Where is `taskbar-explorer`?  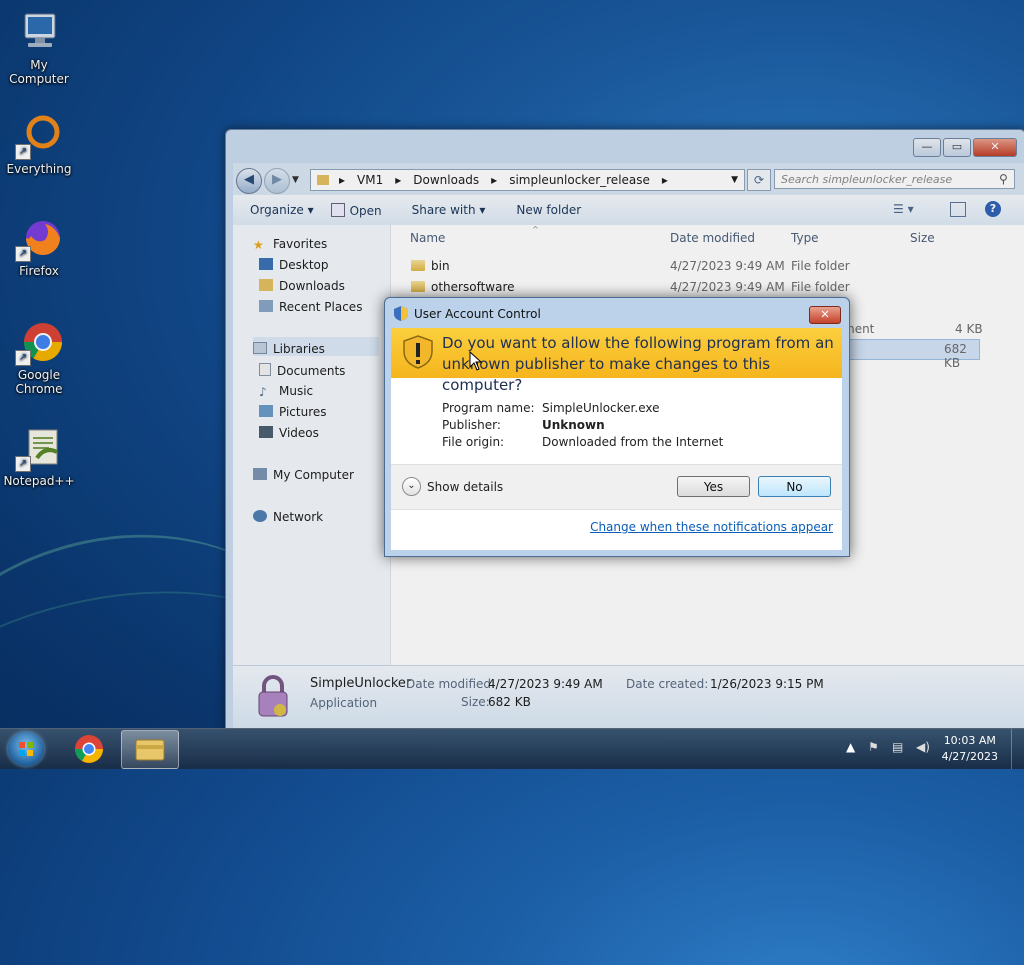
taskbar-explorer is located at coordinates (150, 749).